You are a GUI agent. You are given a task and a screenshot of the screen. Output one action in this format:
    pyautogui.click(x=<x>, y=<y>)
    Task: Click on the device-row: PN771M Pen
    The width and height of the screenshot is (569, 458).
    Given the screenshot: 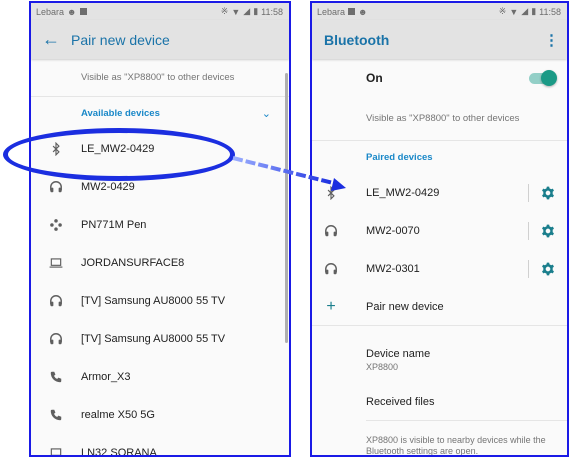 What is the action you would take?
    pyautogui.click(x=160, y=225)
    